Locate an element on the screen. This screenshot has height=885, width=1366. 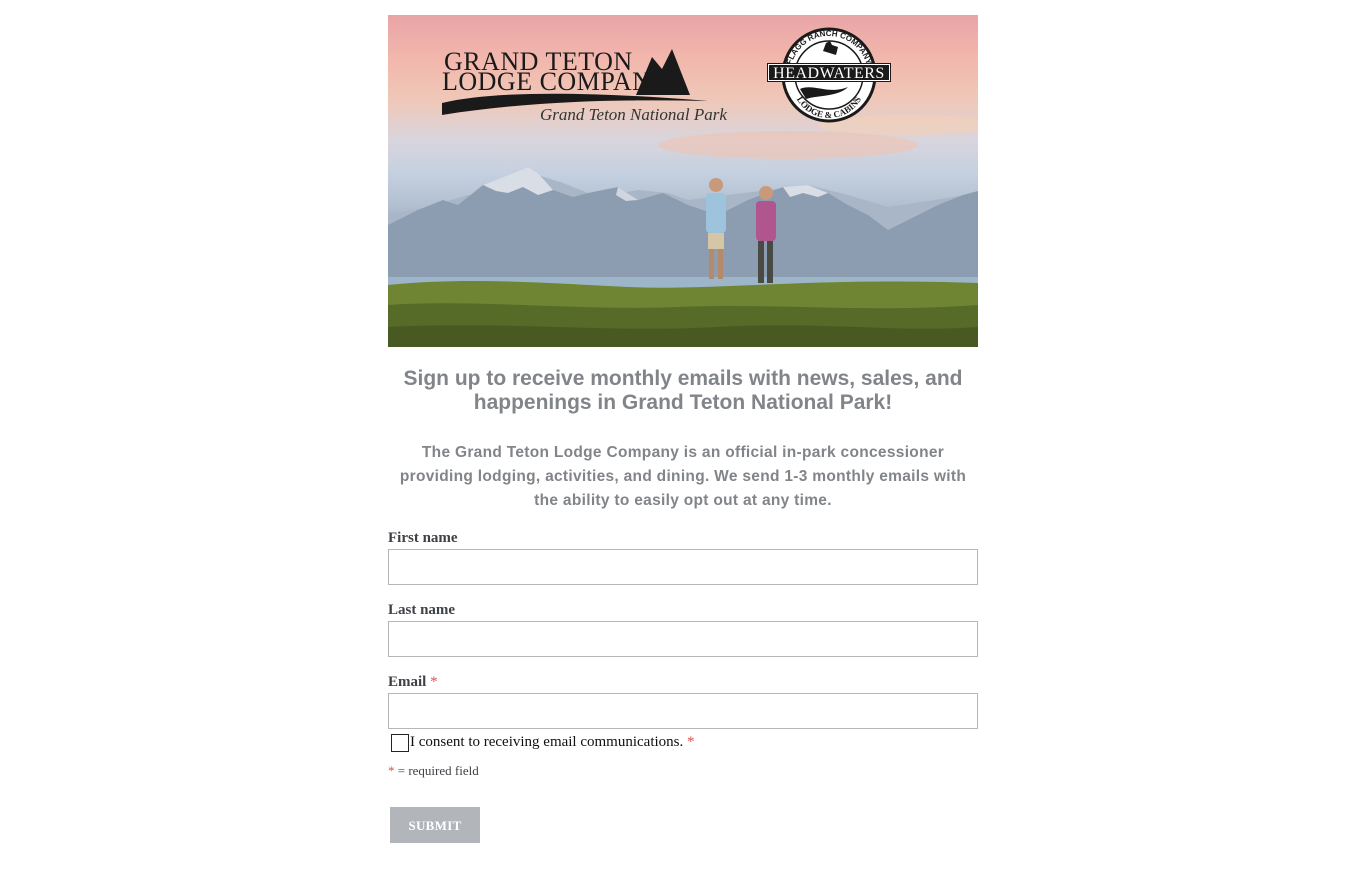
email-input is located at coordinates (683, 711).